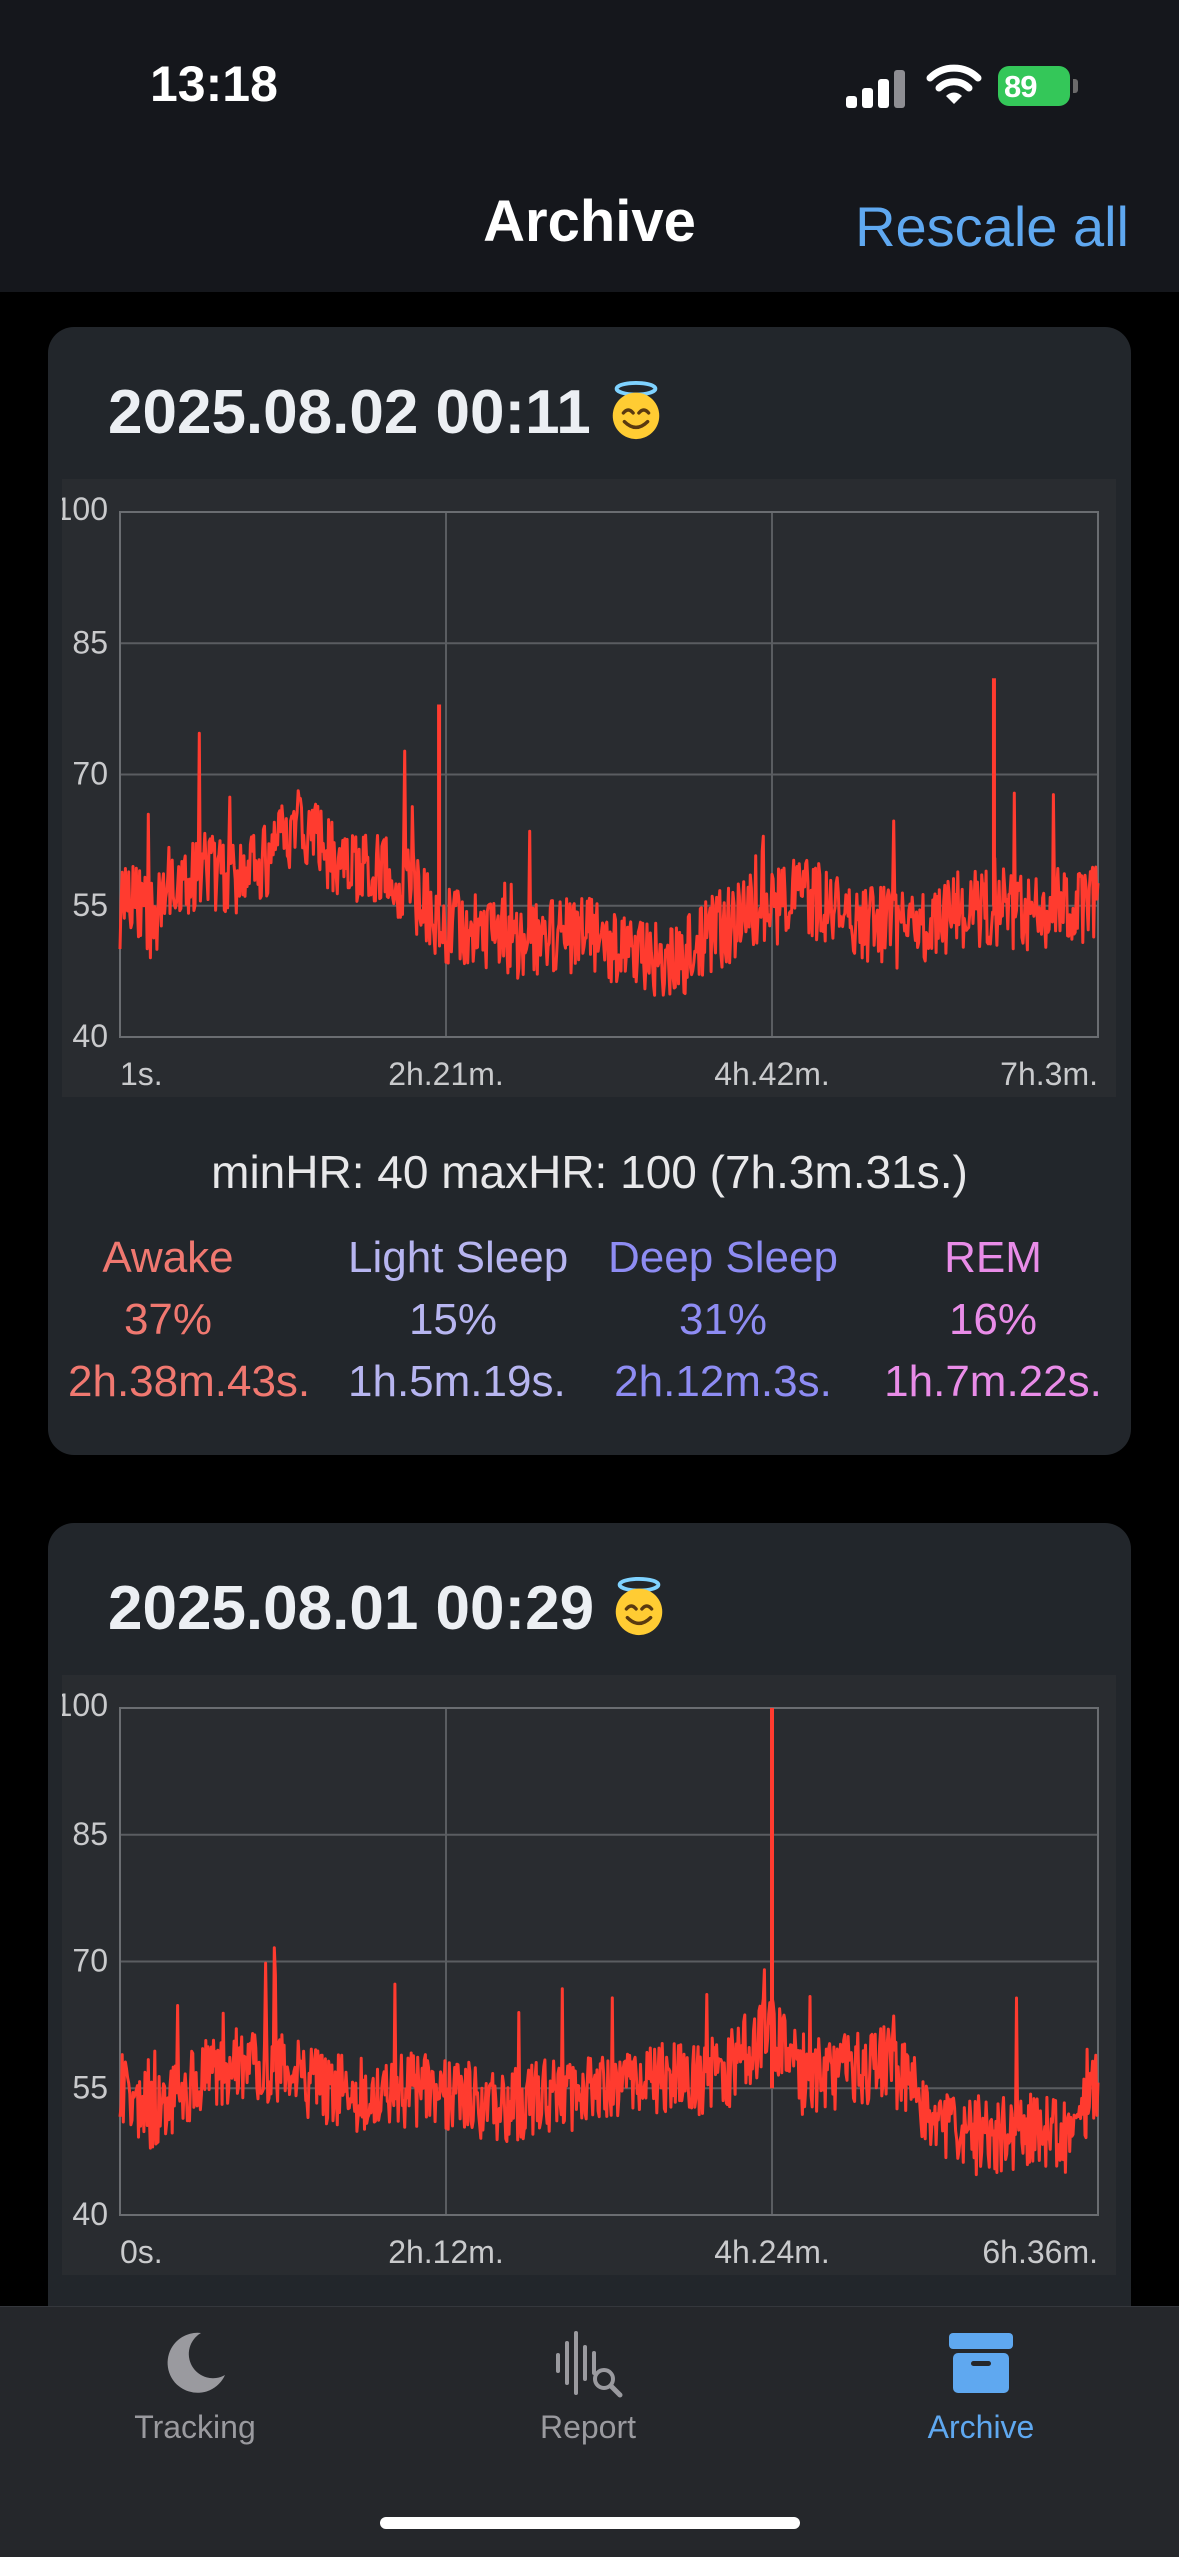  What do you see at coordinates (723, 1257) in the screenshot?
I see `stage-name: Deep Sleep` at bounding box center [723, 1257].